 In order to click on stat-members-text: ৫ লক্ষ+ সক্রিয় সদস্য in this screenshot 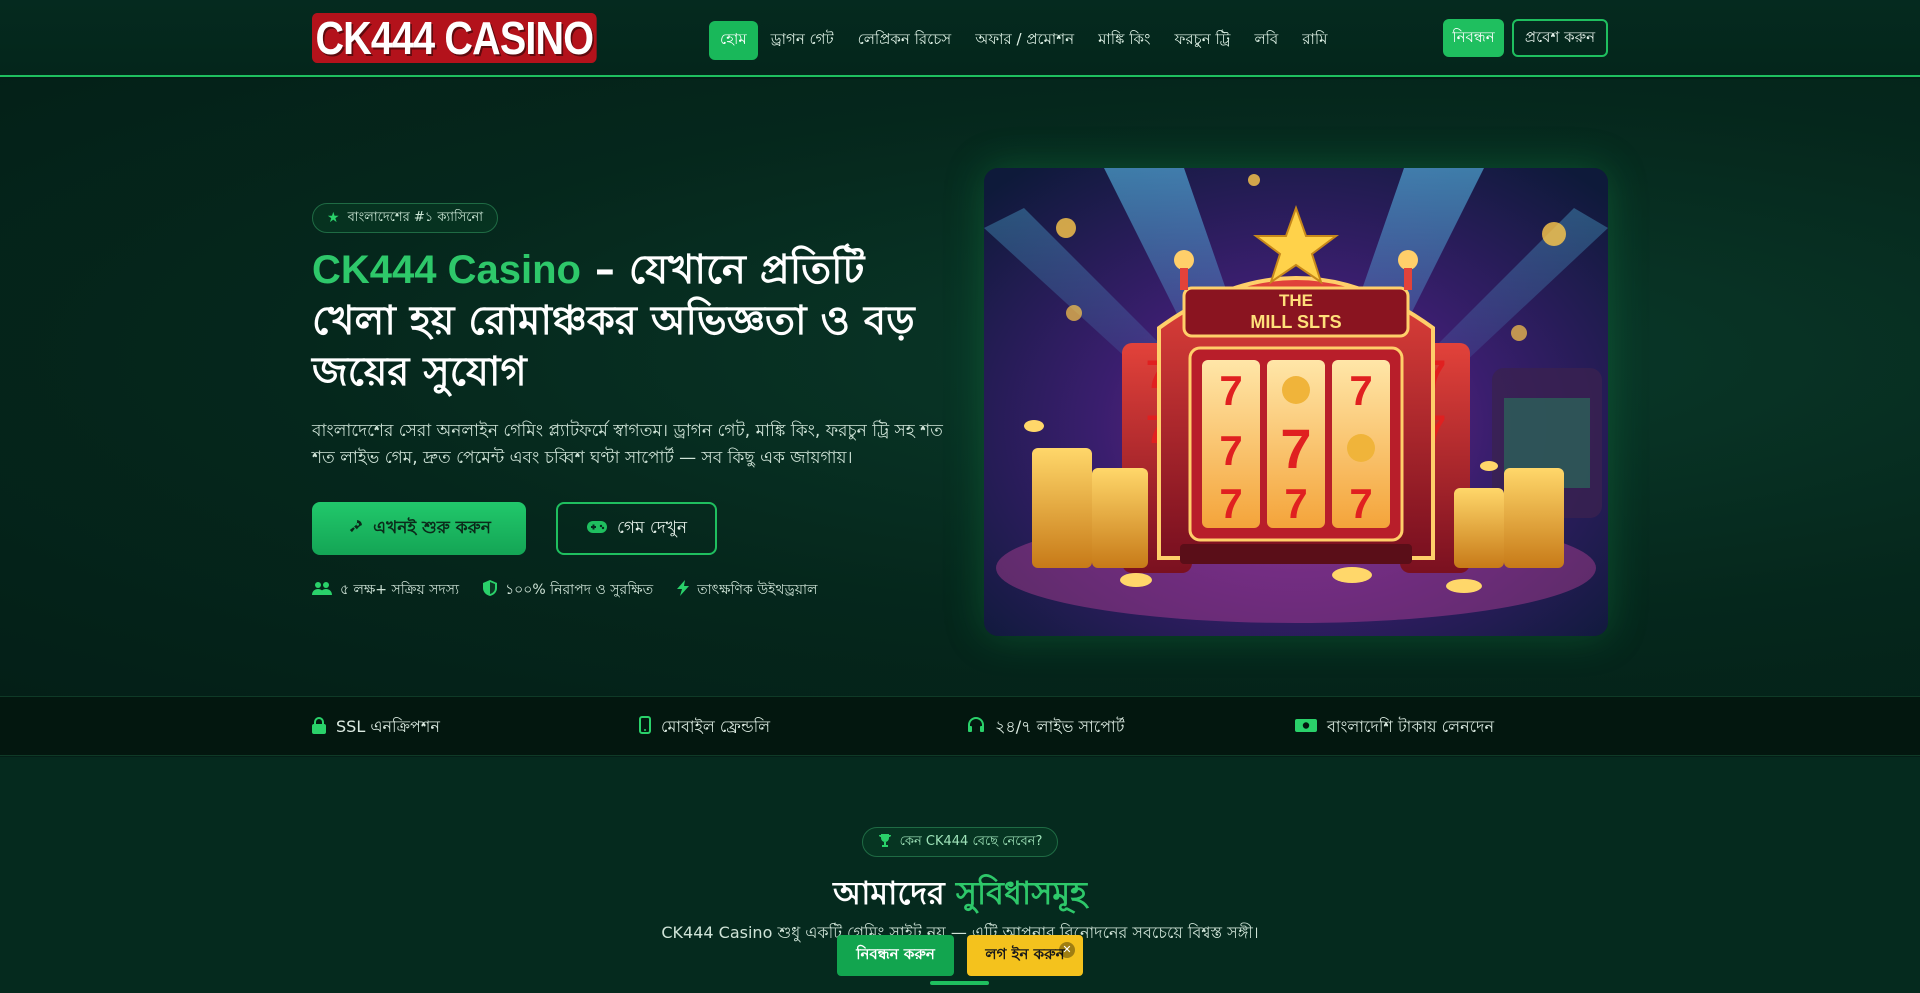, I will do `click(400, 590)`.